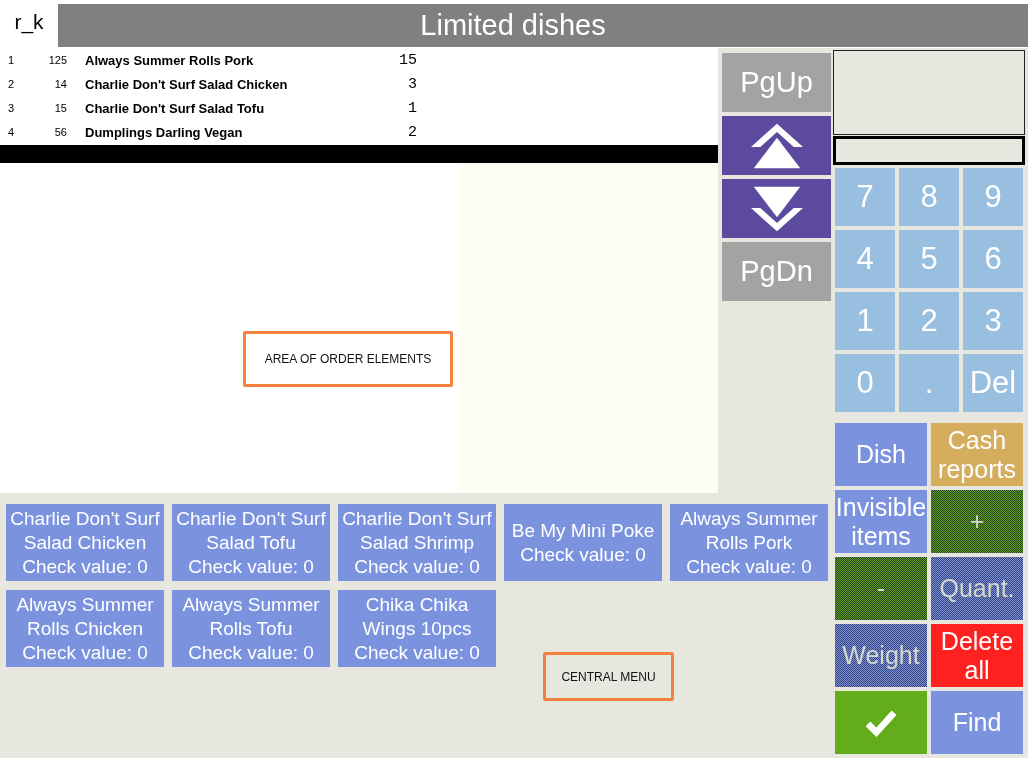 The height and width of the screenshot is (758, 1028). I want to click on dish-quantity: 15, so click(407, 60).